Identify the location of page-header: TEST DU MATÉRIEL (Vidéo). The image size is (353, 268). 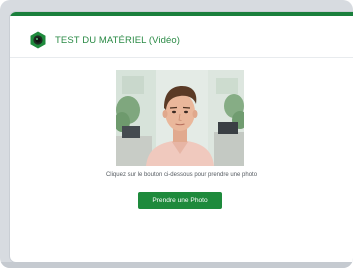
(104, 40).